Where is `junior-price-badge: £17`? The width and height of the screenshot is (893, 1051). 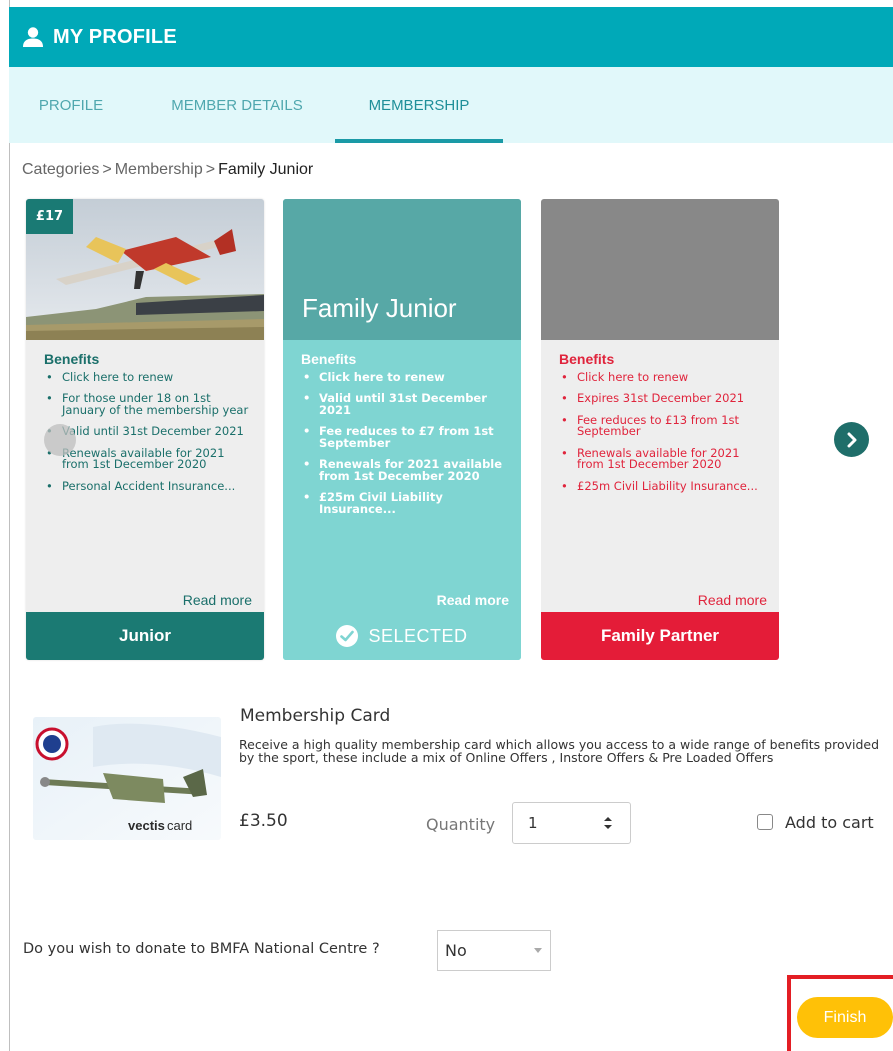
junior-price-badge: £17 is located at coordinates (49, 216).